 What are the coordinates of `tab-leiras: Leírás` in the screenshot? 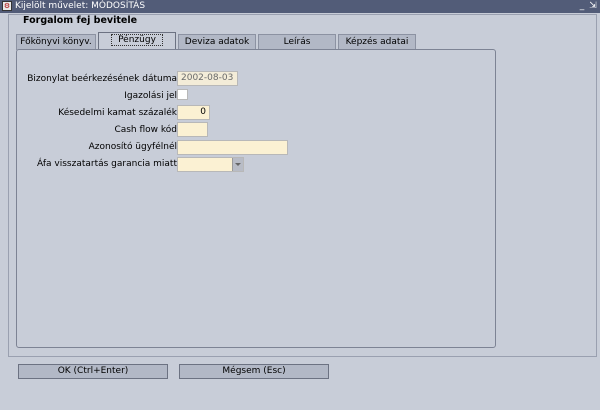 It's located at (297, 42).